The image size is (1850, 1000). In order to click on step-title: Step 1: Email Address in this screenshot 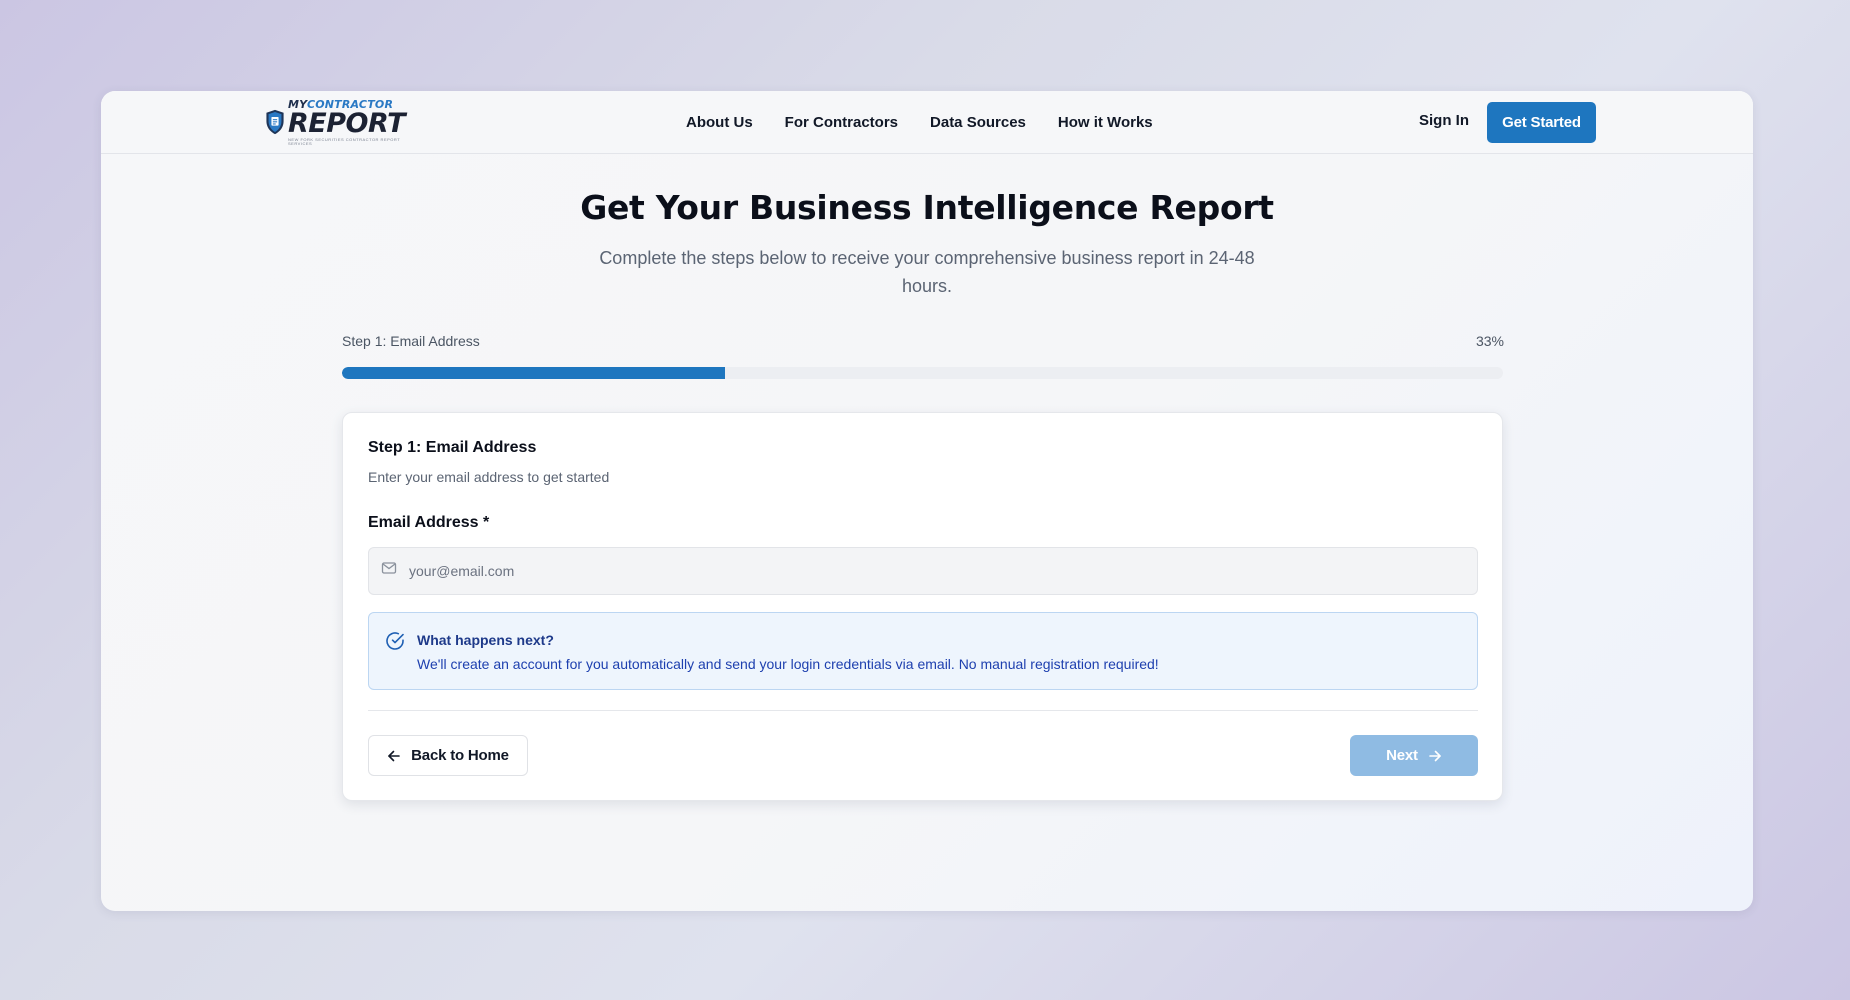, I will do `click(452, 447)`.